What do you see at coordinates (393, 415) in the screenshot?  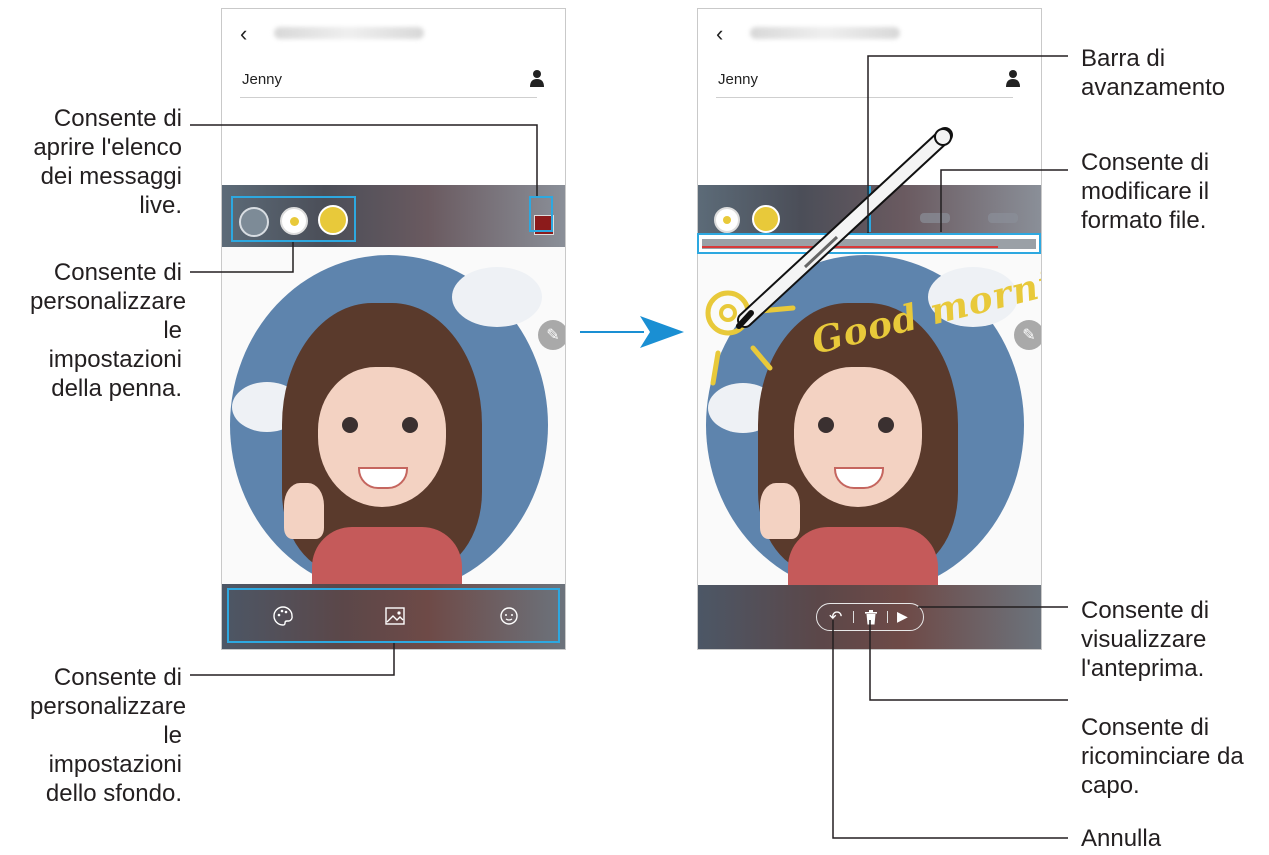 I see `avatar-canvas` at bounding box center [393, 415].